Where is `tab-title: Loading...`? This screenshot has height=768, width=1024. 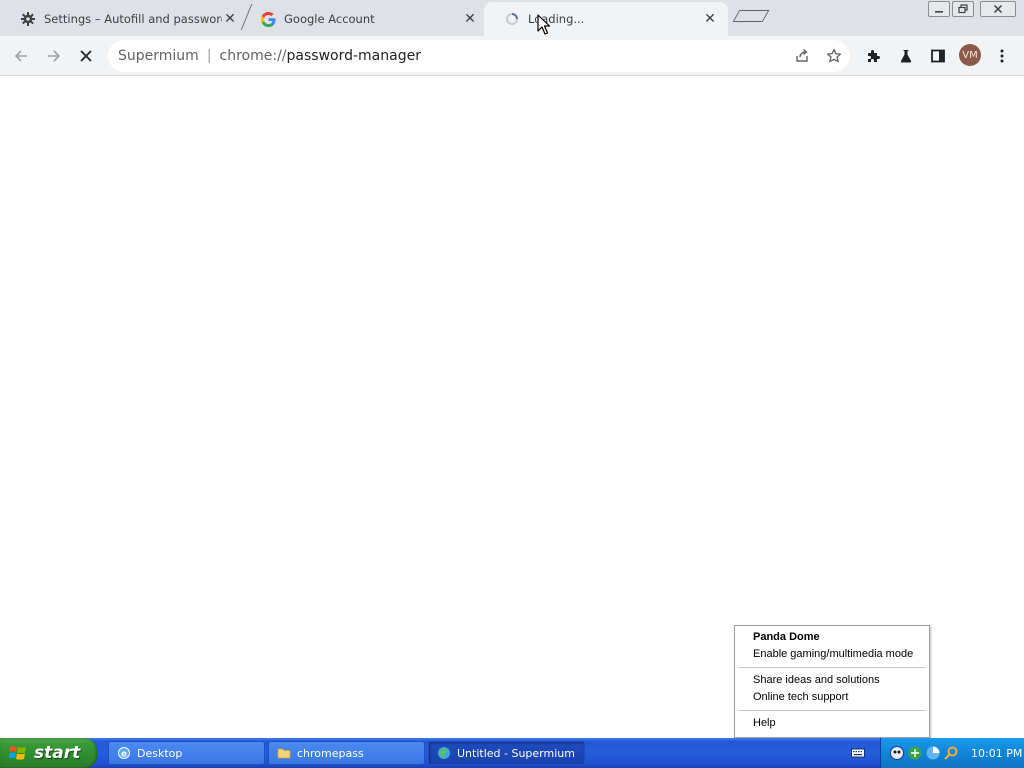 tab-title: Loading... is located at coordinates (556, 19).